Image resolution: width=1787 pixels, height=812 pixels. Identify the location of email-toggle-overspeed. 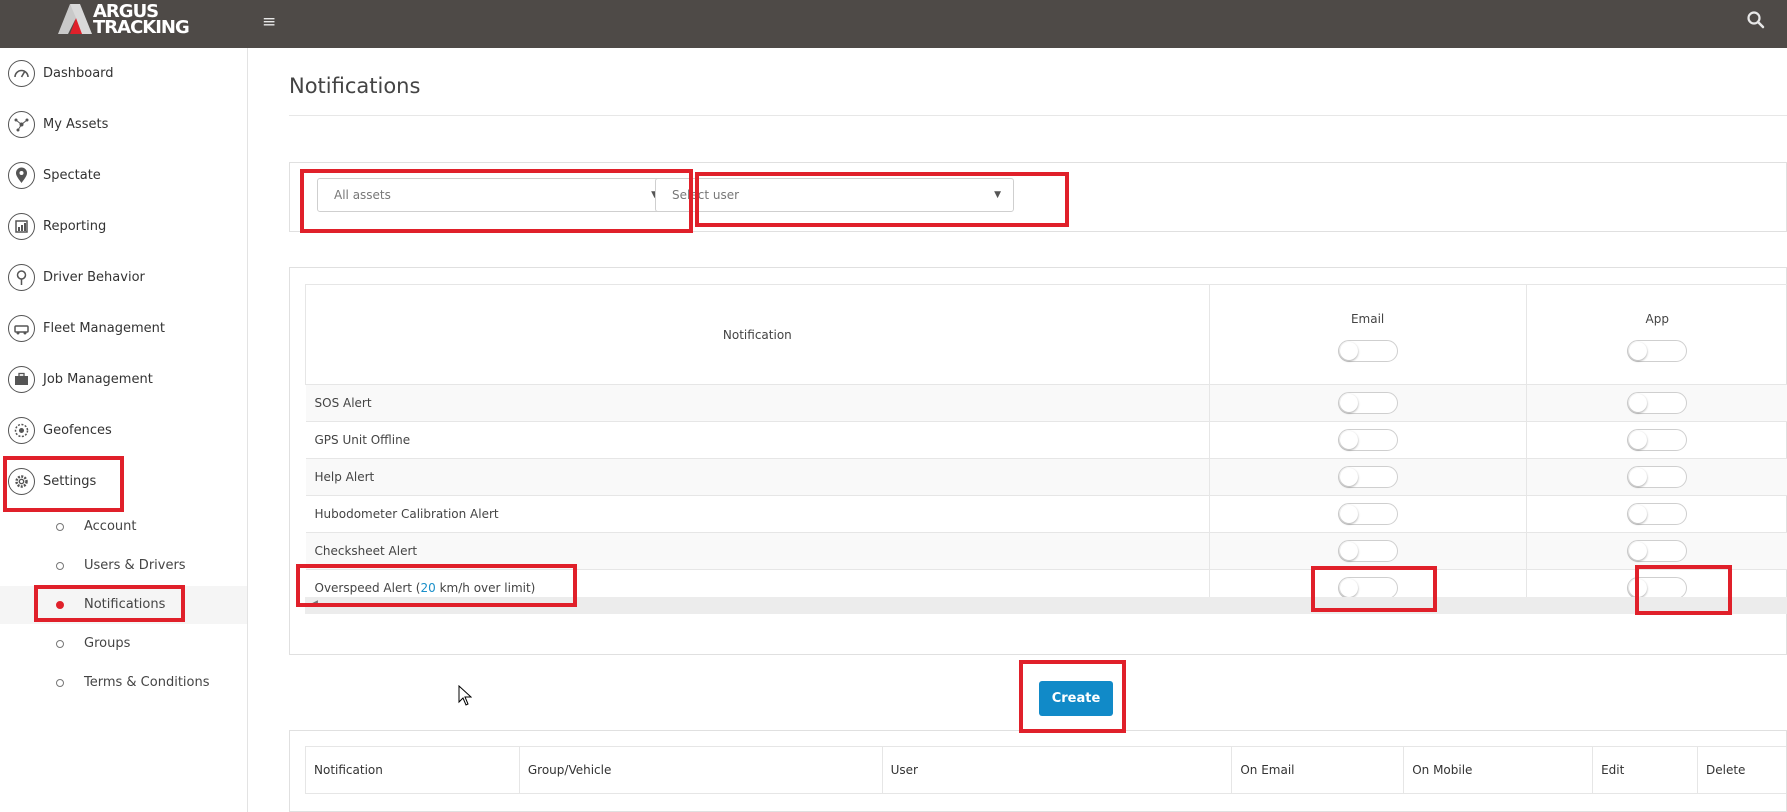
(1367, 588).